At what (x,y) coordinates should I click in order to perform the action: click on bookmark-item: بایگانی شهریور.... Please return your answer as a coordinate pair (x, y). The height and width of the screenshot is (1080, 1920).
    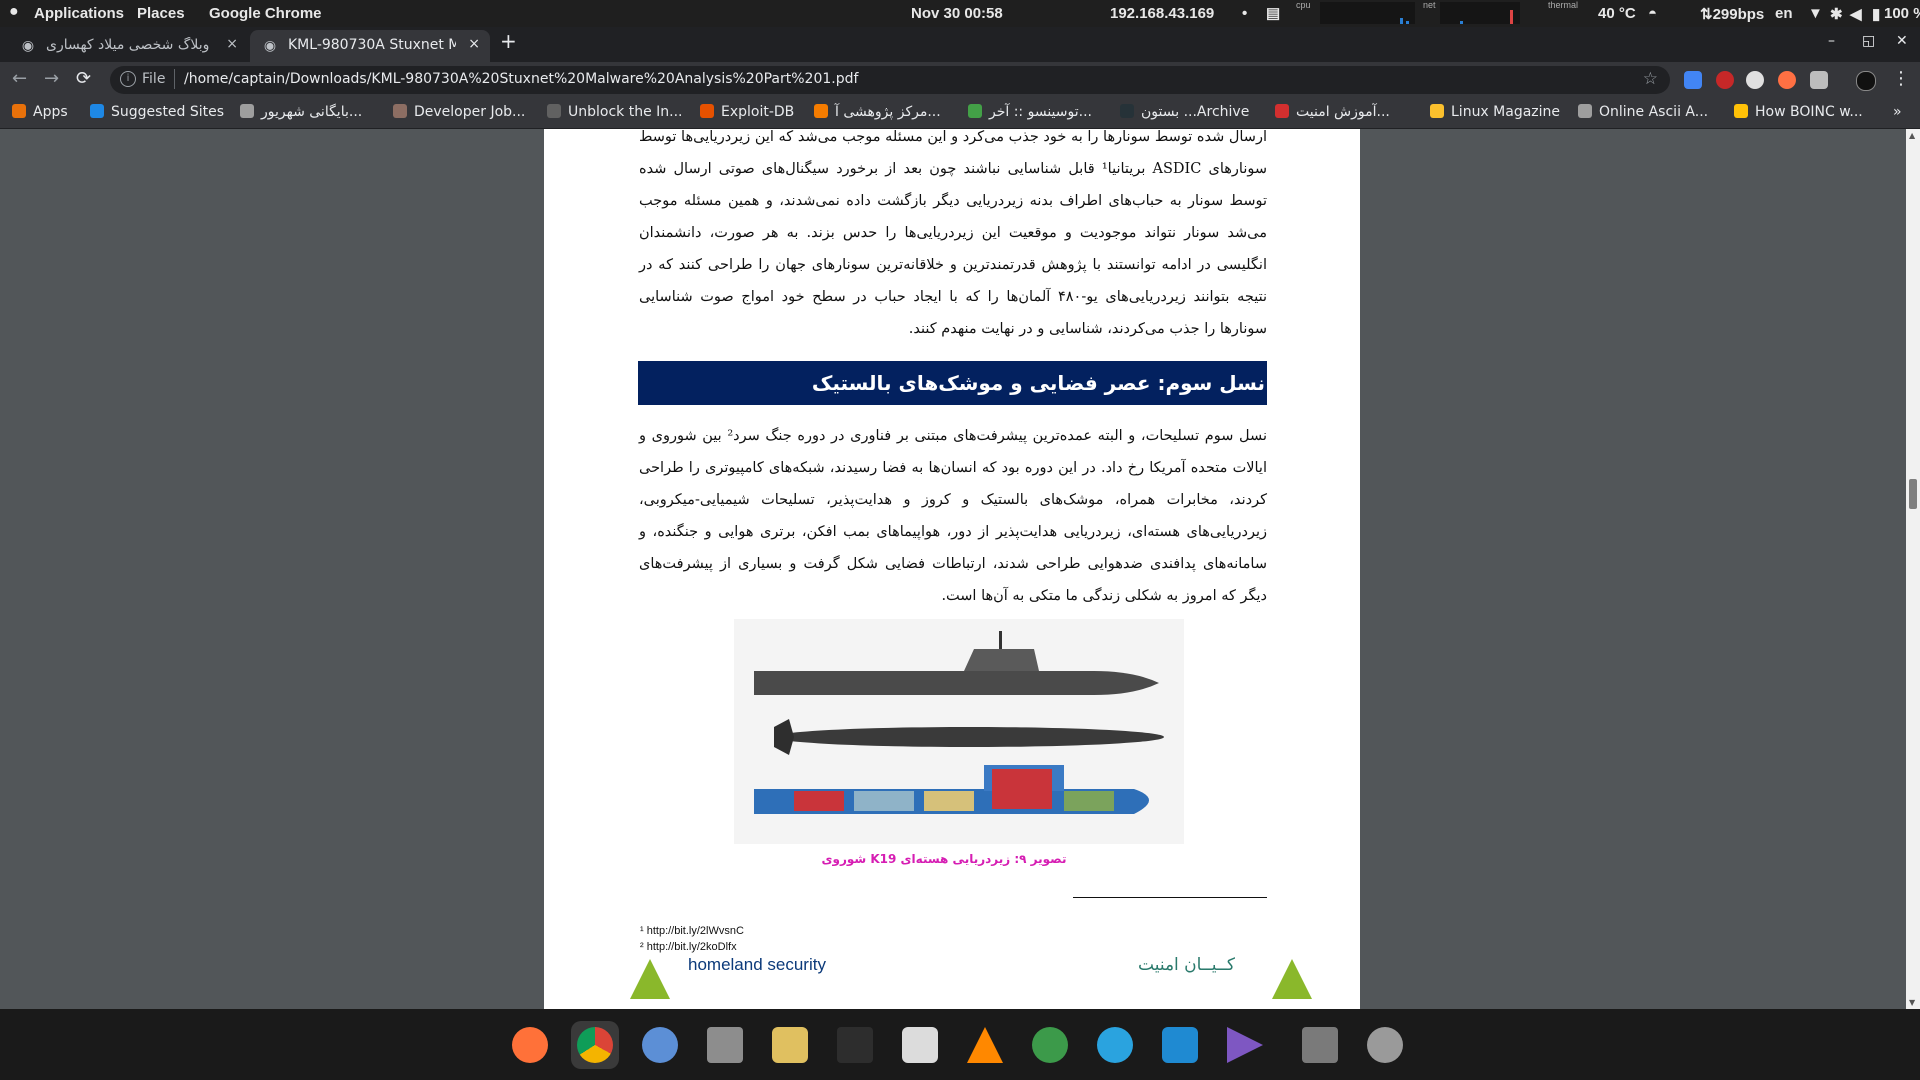
    Looking at the image, I should click on (301, 112).